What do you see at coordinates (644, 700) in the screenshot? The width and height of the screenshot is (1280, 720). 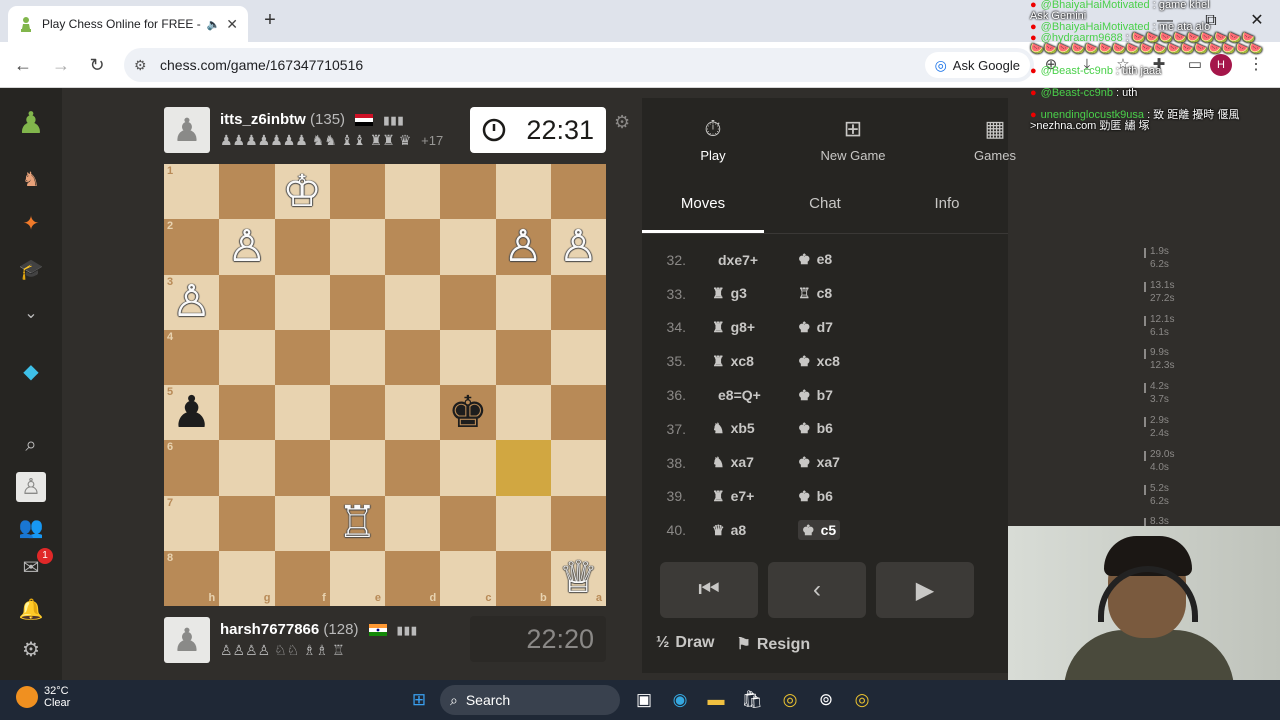 I see `task-view-icon: ▣` at bounding box center [644, 700].